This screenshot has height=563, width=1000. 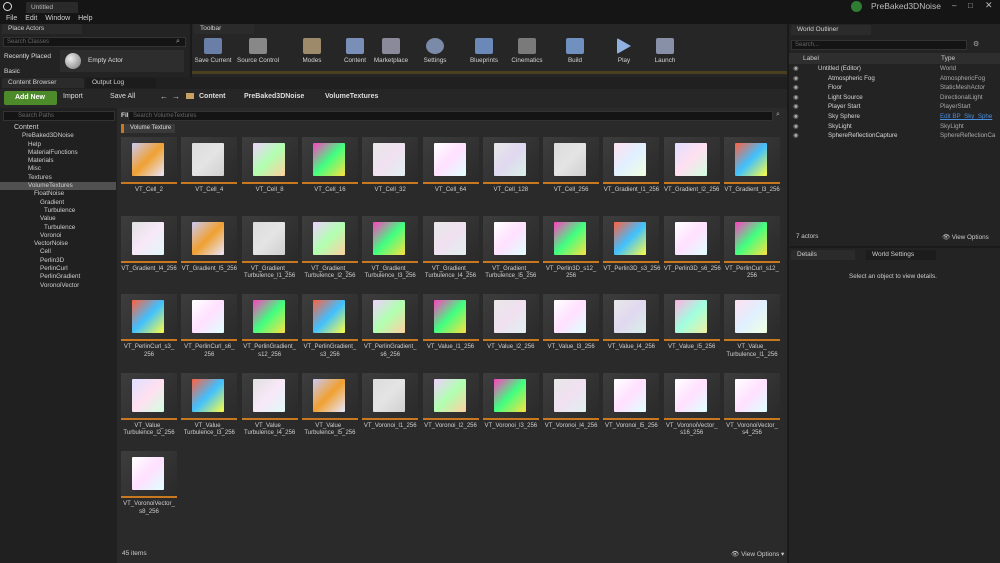 I want to click on breadcrumb-prebaked: PreBaked3DNoise, so click(x=274, y=96).